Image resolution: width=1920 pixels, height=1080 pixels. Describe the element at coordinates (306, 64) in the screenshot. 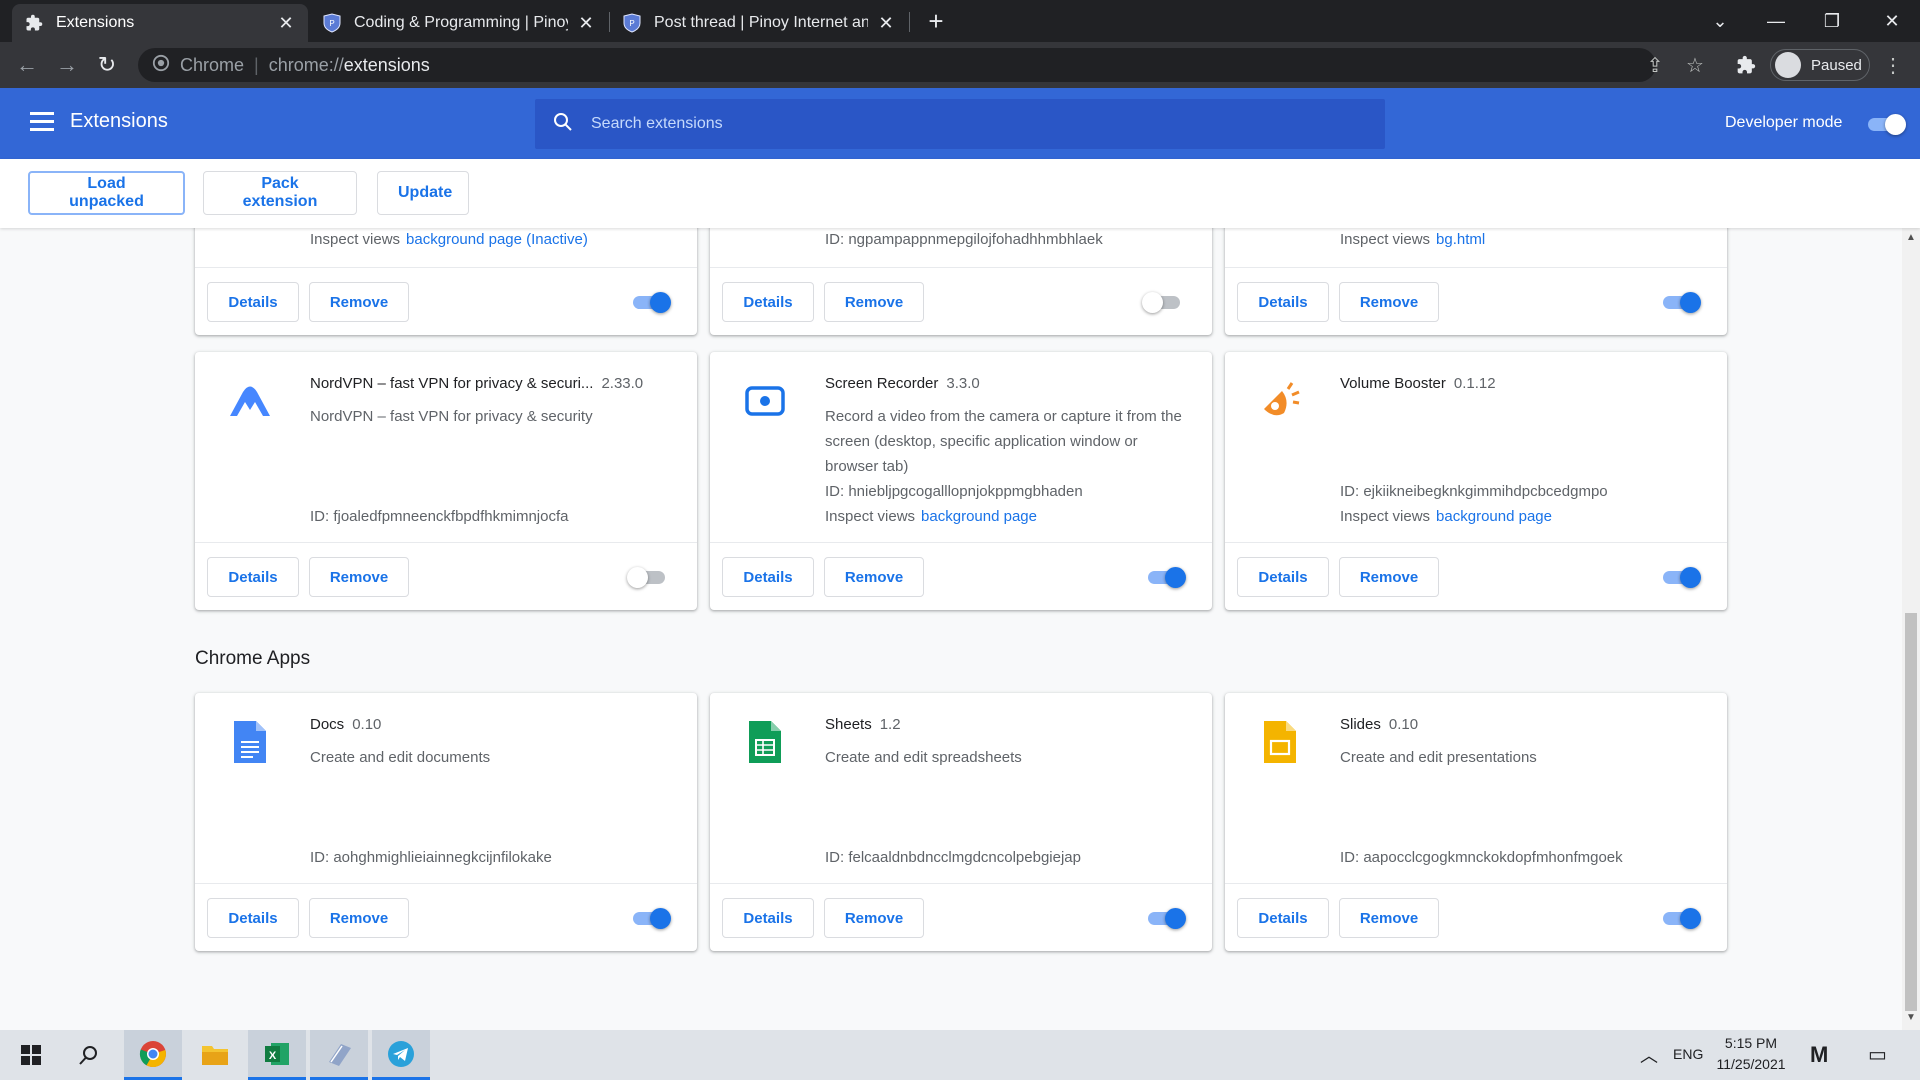

I see `url-scheme: chrome://` at that location.